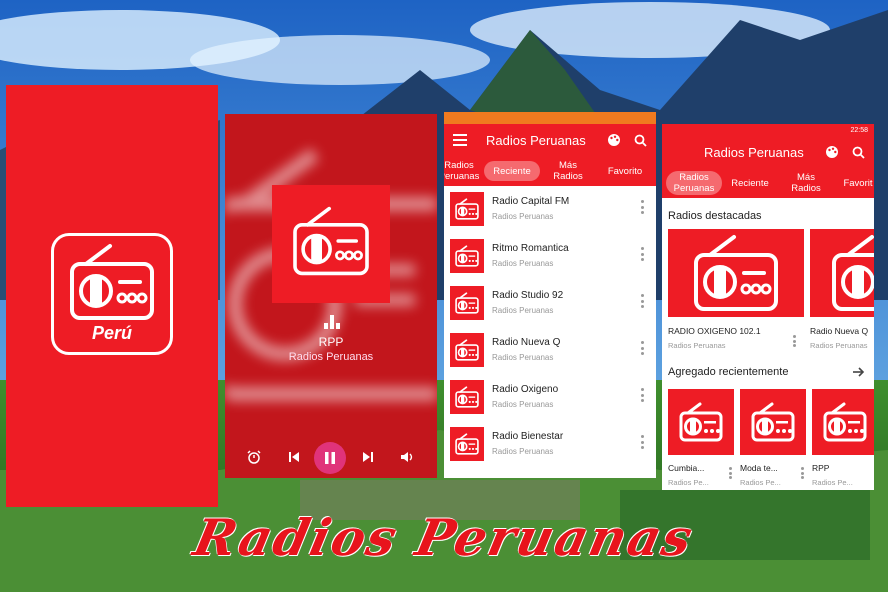 Image resolution: width=888 pixels, height=592 pixels. I want to click on player-screen: RPP Radios Peruanas, so click(331, 296).